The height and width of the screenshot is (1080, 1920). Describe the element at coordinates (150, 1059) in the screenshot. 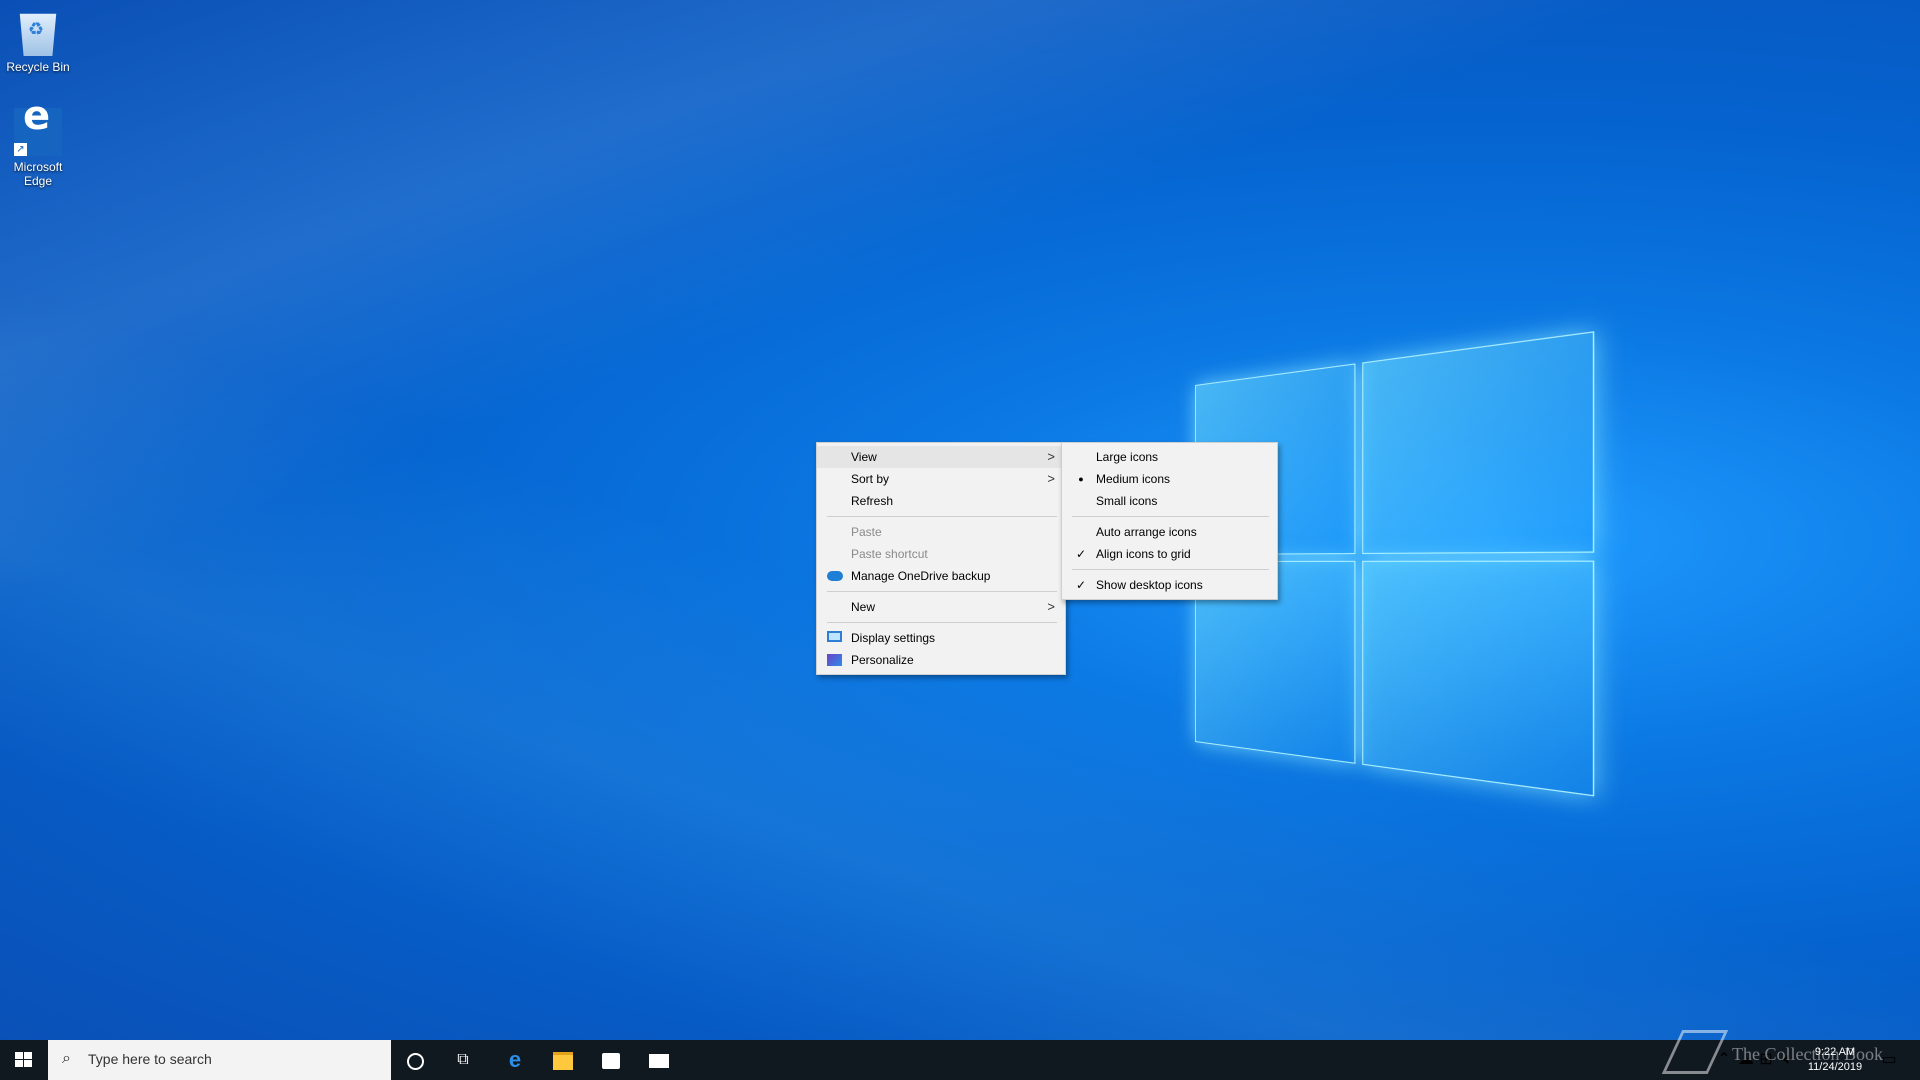

I see `search-placeholder: Type here to search` at that location.